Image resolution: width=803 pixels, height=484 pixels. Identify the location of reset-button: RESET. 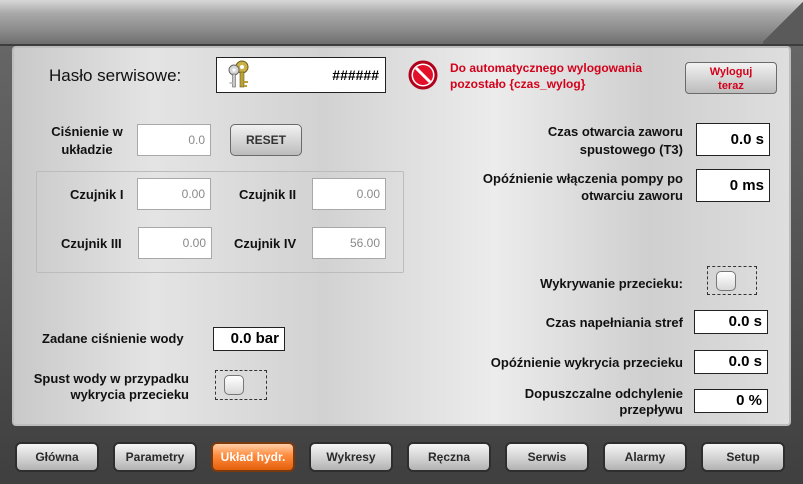
(266, 140).